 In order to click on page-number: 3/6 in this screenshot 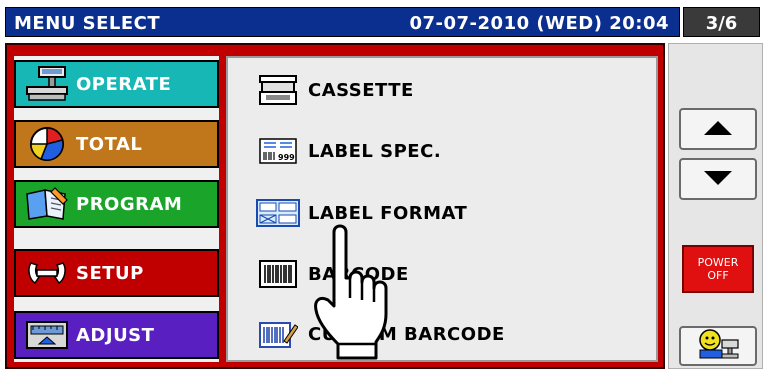, I will do `click(721, 23)`.